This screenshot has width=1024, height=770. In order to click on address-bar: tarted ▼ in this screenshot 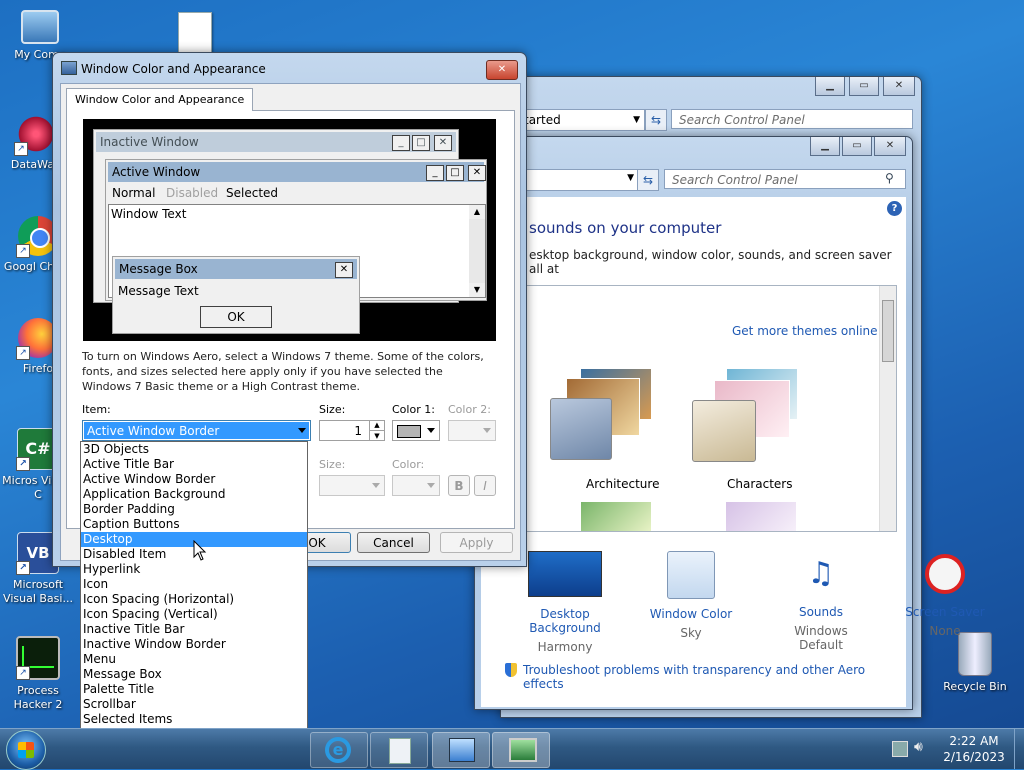, I will do `click(582, 120)`.